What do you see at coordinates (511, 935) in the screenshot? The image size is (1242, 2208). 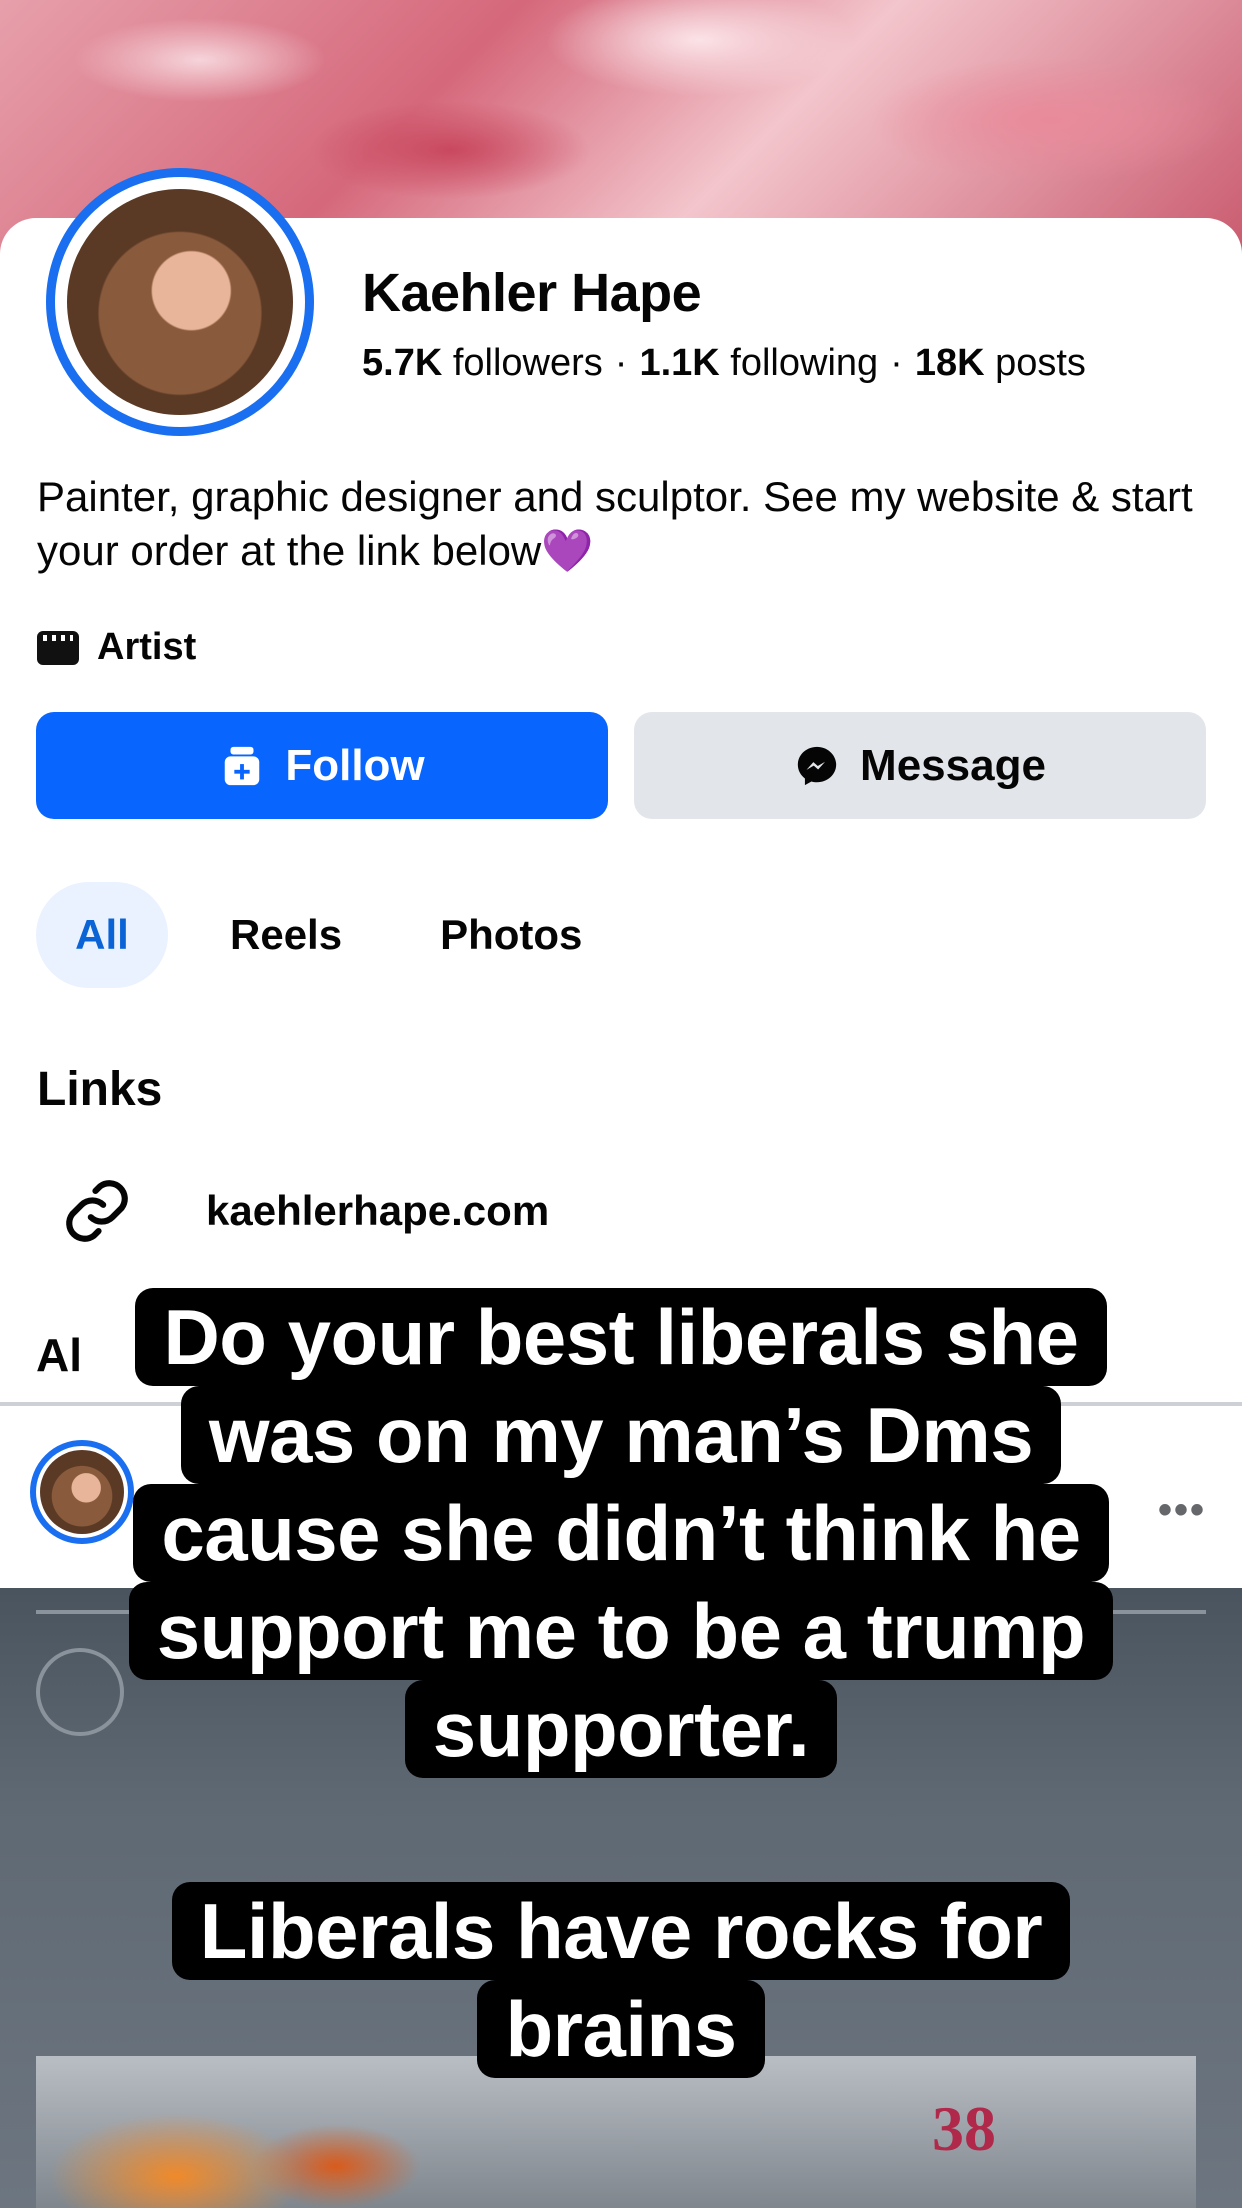 I see `tab-photos: Photos` at bounding box center [511, 935].